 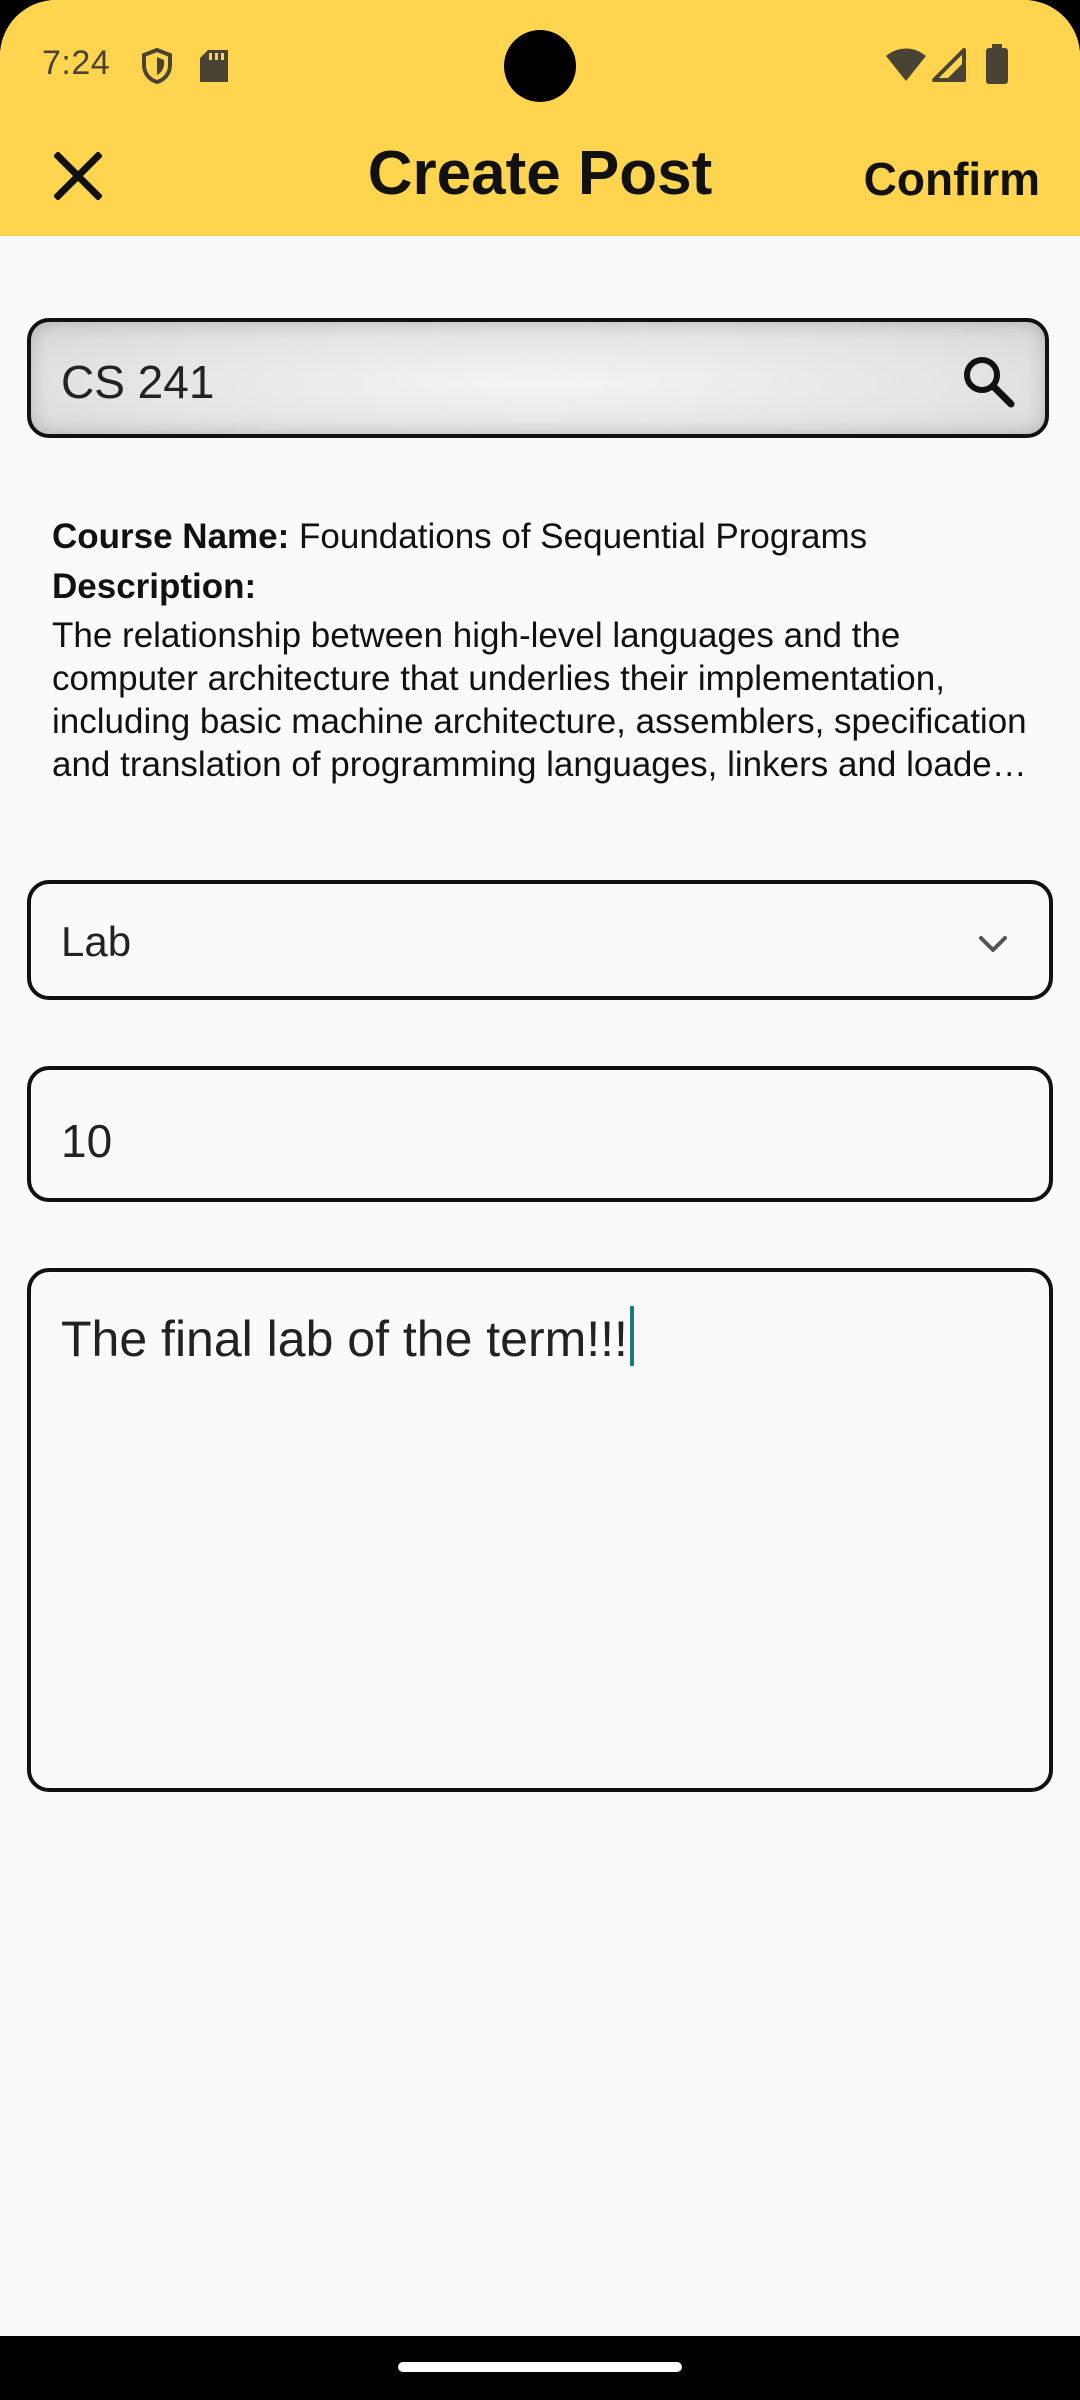 What do you see at coordinates (578, 536) in the screenshot?
I see `course-name-value: Foundations of Sequential Programs` at bounding box center [578, 536].